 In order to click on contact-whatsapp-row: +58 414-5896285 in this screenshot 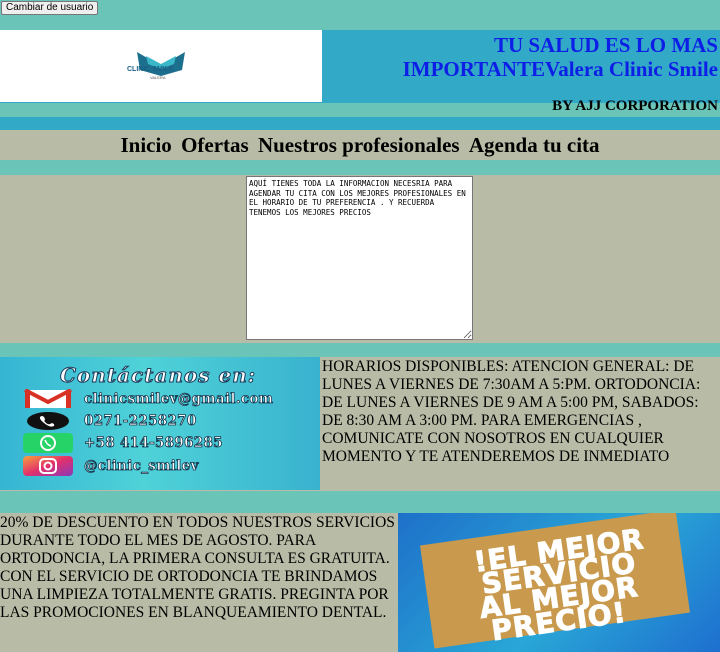, I will do `click(172, 444)`.